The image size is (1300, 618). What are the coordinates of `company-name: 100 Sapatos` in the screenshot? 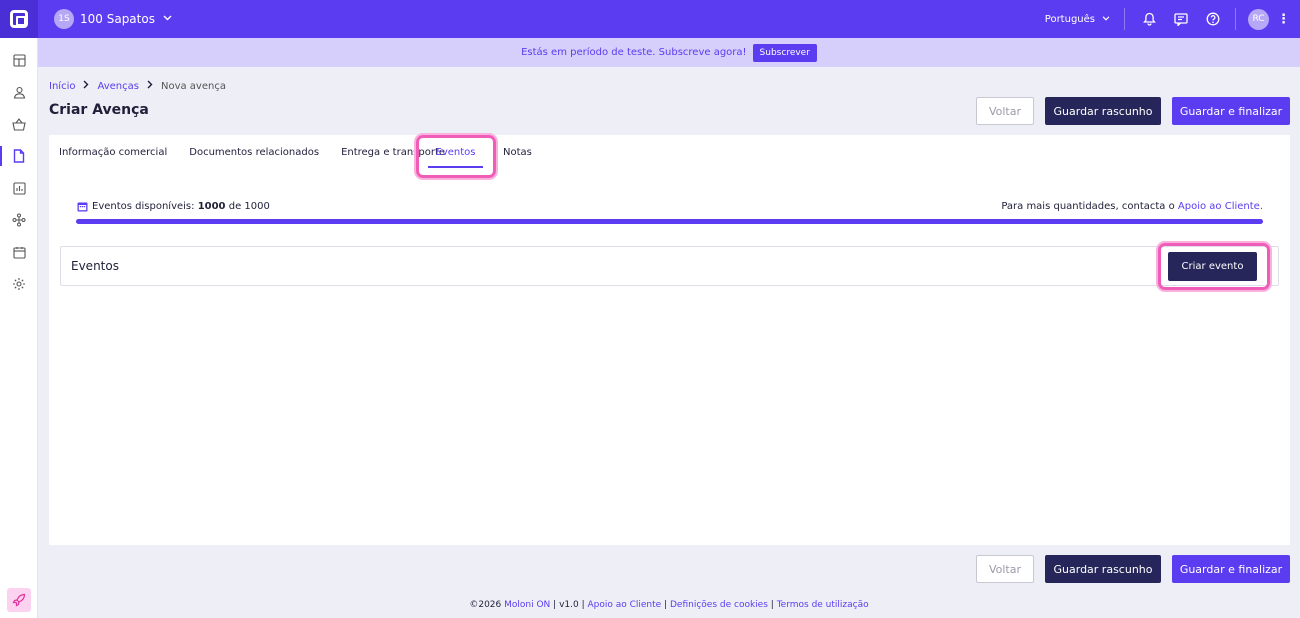 It's located at (117, 19).